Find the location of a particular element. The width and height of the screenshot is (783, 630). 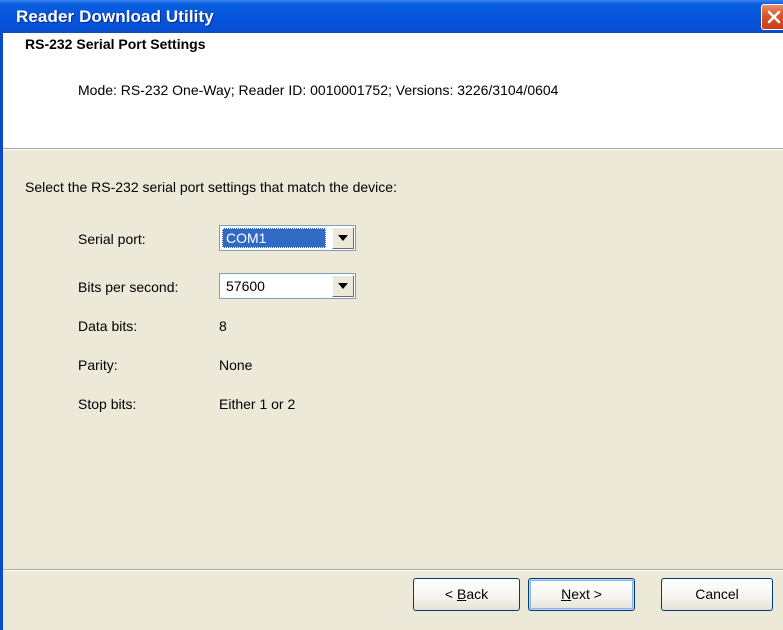

back-button: < Back is located at coordinates (466, 594).